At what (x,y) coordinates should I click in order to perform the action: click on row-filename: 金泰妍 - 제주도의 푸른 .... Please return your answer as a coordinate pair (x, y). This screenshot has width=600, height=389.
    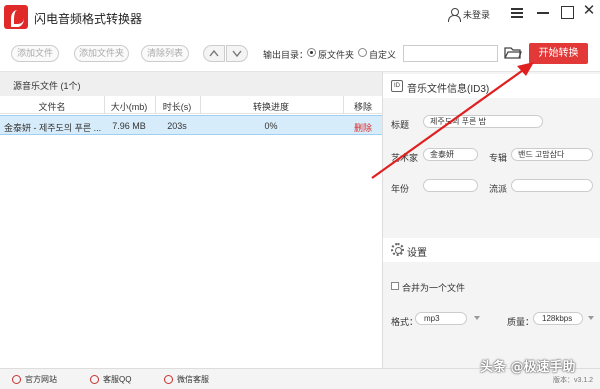
    Looking at the image, I should click on (53, 128).